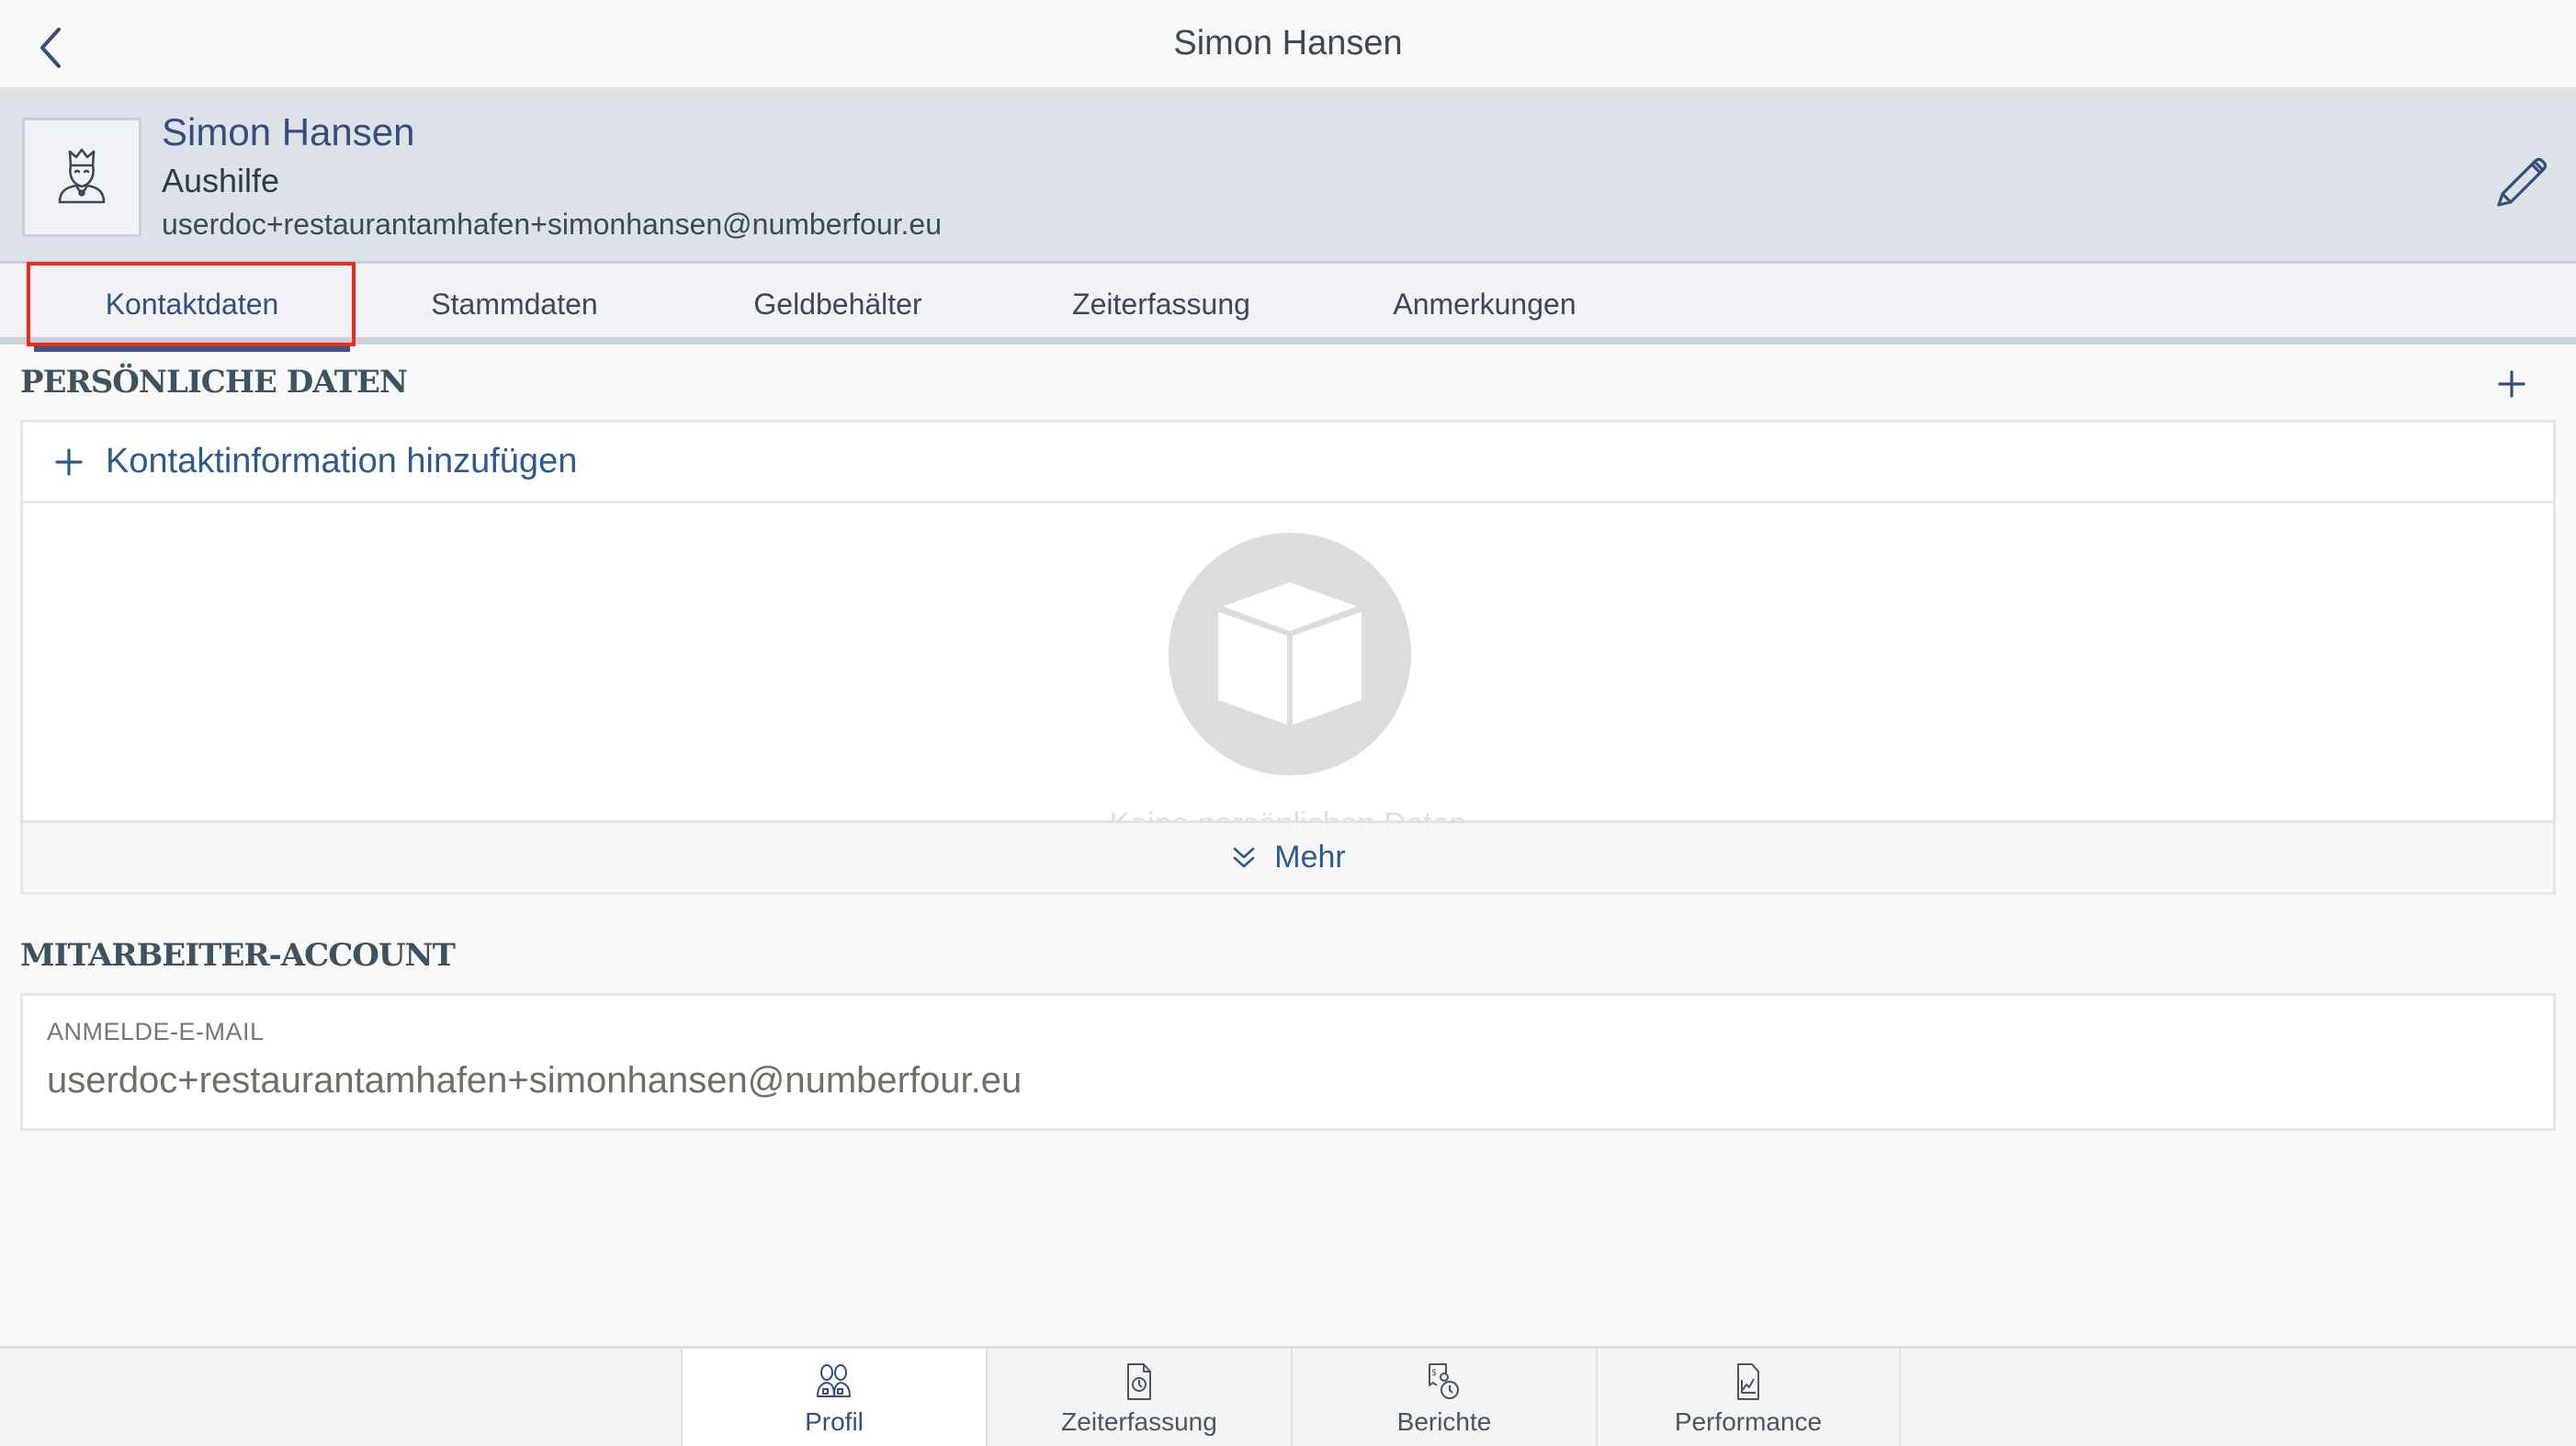  I want to click on receipt-clock-icon: $, so click(1444, 1381).